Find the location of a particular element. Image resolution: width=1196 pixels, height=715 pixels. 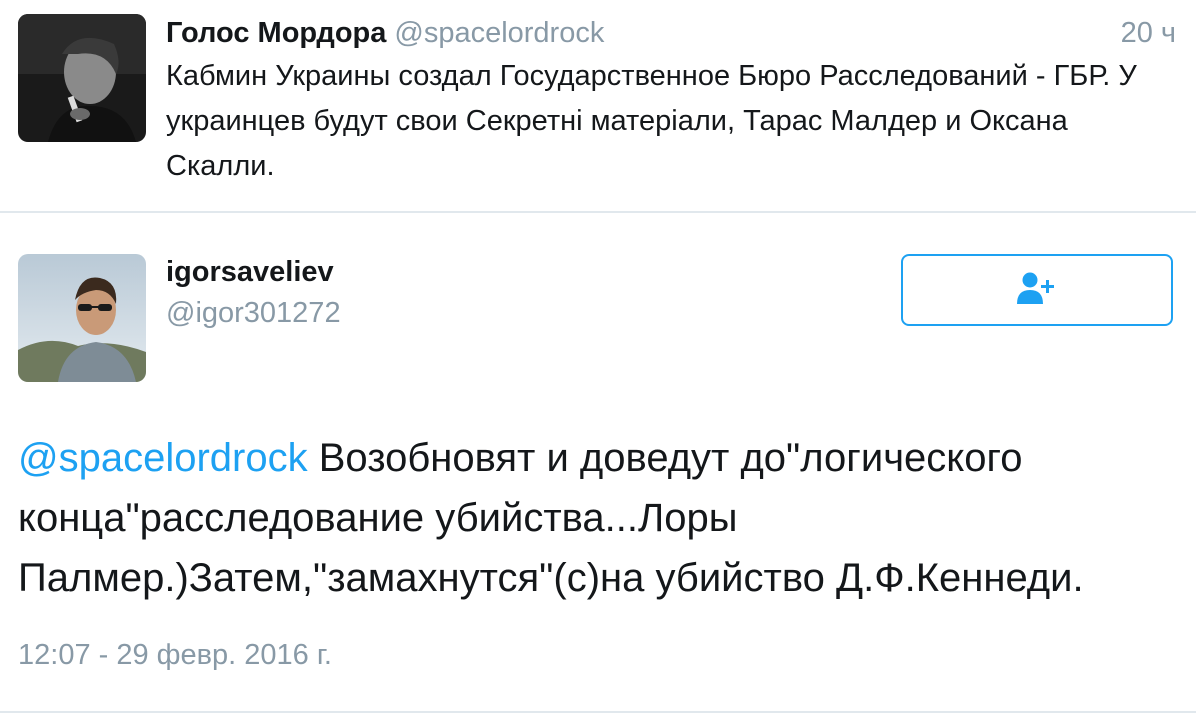

parent-author-handle: @spacelordrock is located at coordinates (499, 33).